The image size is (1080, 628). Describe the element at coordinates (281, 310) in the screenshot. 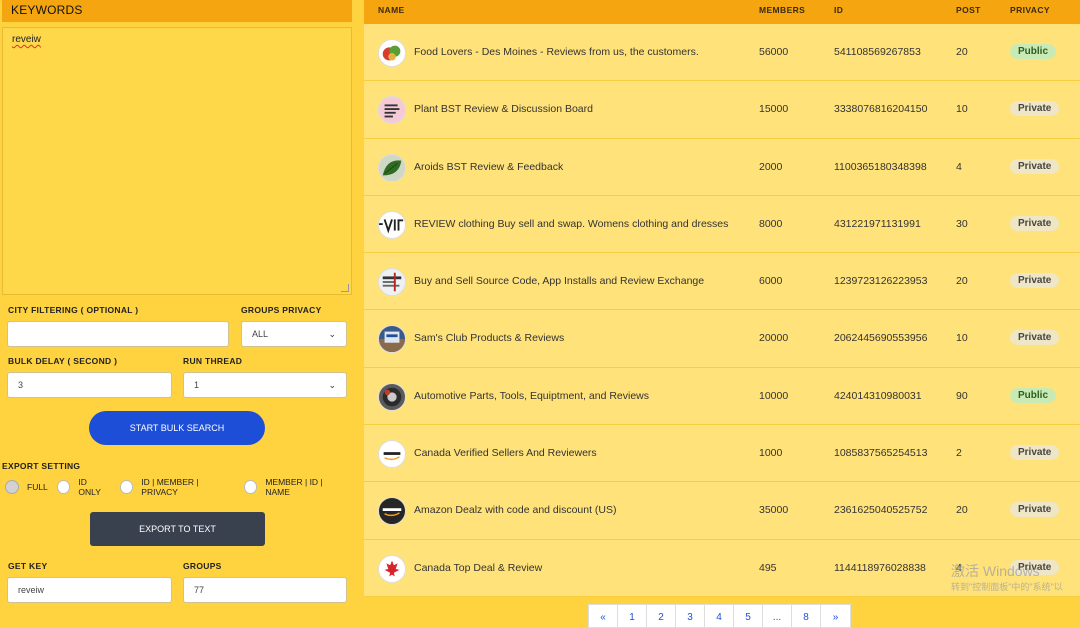

I see `groups-privacy-label: GROUPS PRIVACY` at that location.